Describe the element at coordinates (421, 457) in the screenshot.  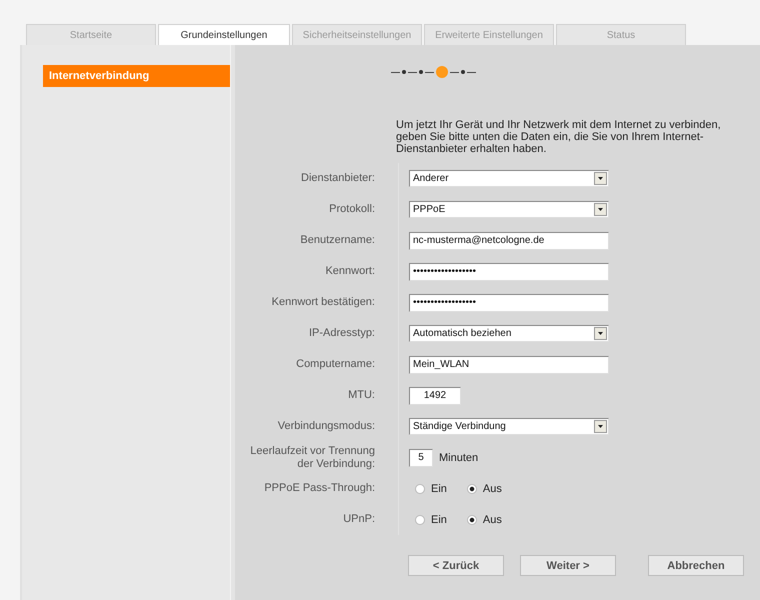
I see `input-field: 5` at that location.